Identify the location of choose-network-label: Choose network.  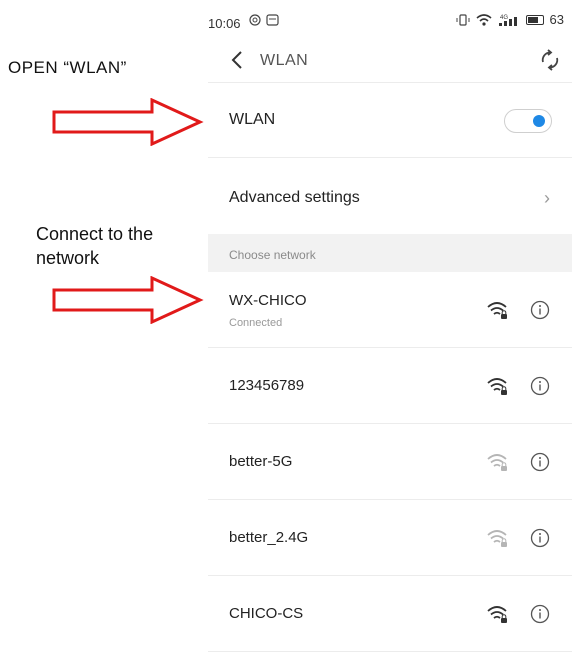
(272, 255).